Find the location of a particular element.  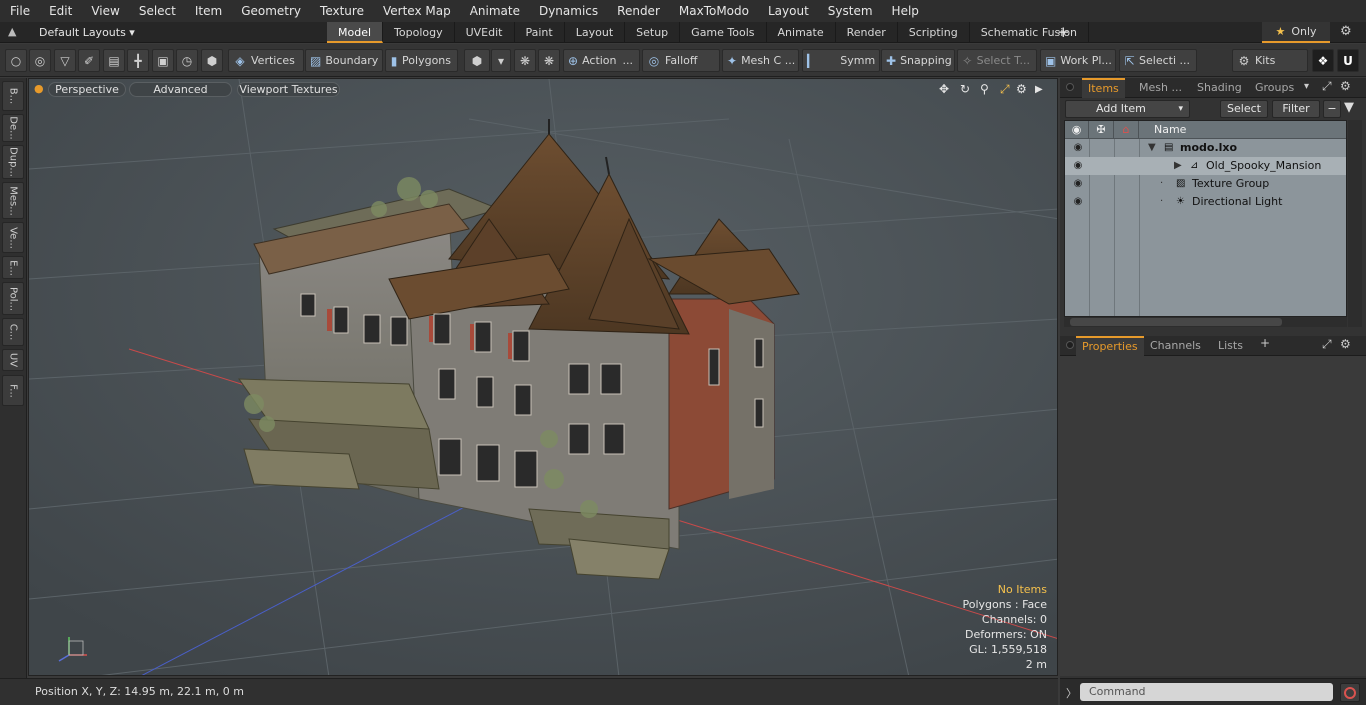

snapping-button: ✚ Snapping is located at coordinates (918, 60).